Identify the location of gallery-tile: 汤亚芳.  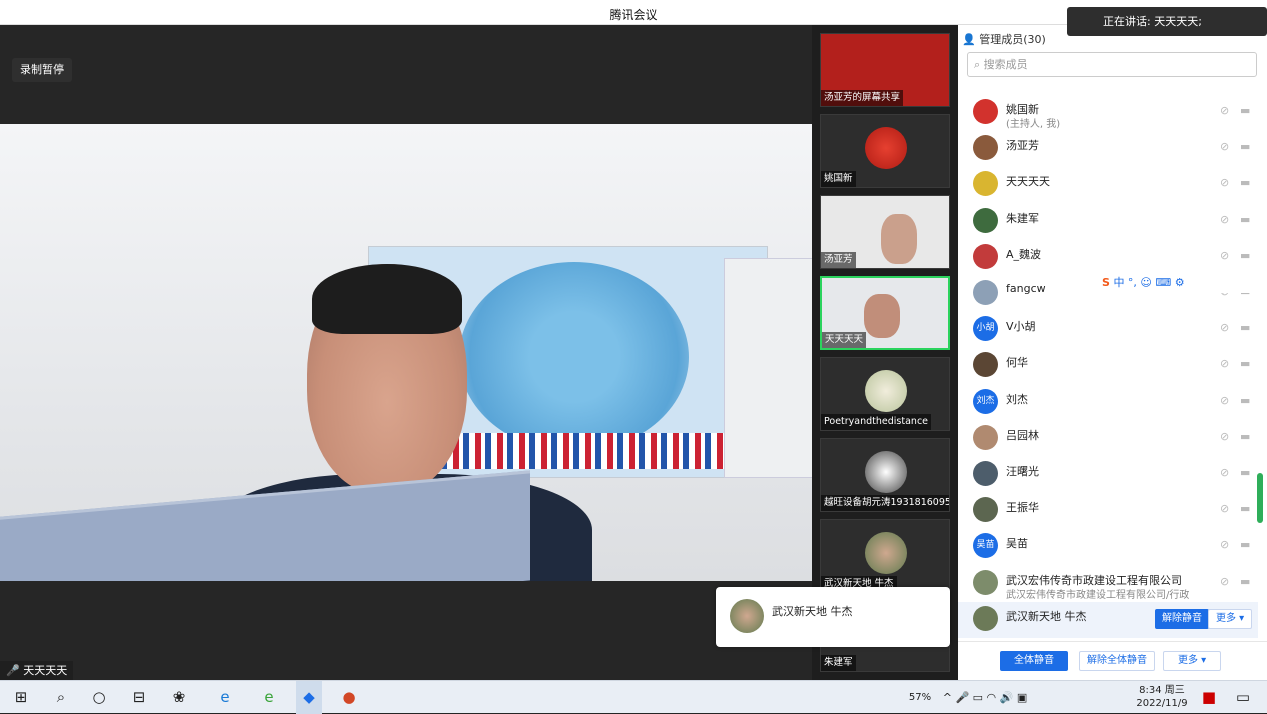
(885, 232).